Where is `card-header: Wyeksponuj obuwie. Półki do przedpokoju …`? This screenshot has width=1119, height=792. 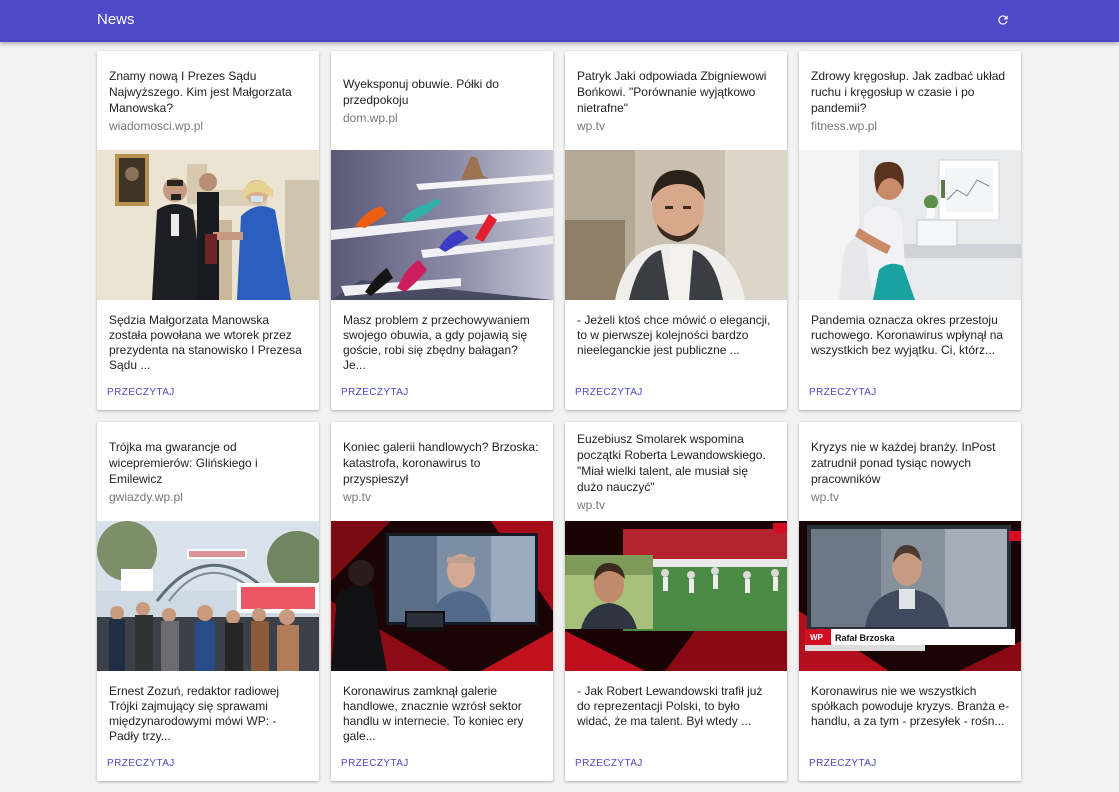
card-header: Wyeksponuj obuwie. Półki do przedpokoju … is located at coordinates (442, 100).